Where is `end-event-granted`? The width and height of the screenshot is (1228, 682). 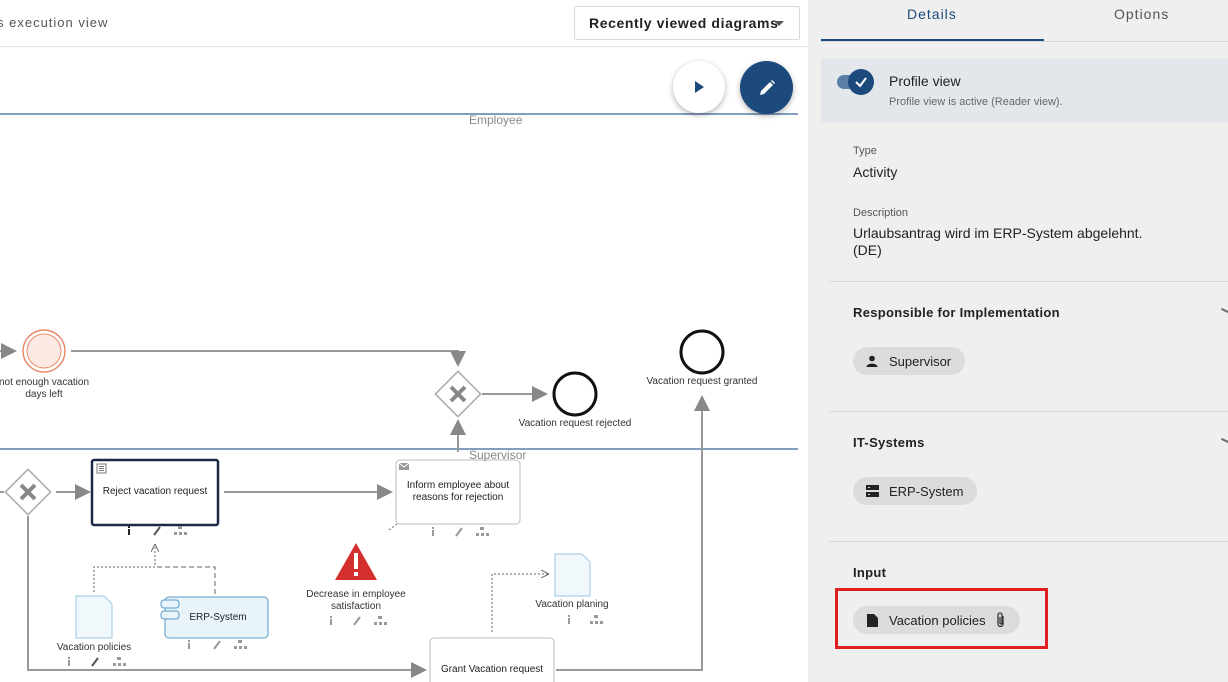
end-event-granted is located at coordinates (702, 352).